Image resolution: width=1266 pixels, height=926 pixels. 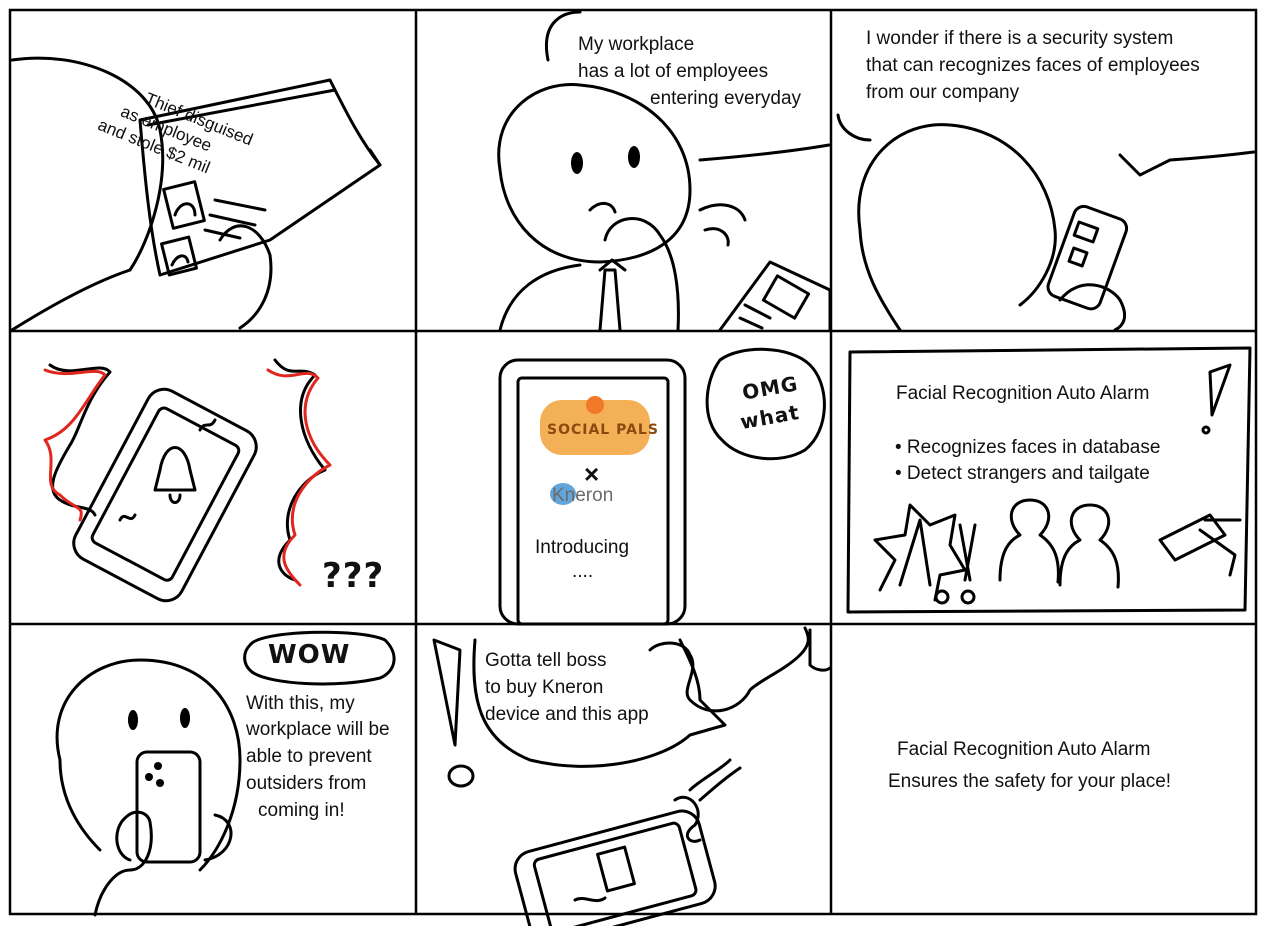 What do you see at coordinates (765, 404) in the screenshot?
I see `thought-bubble` at bounding box center [765, 404].